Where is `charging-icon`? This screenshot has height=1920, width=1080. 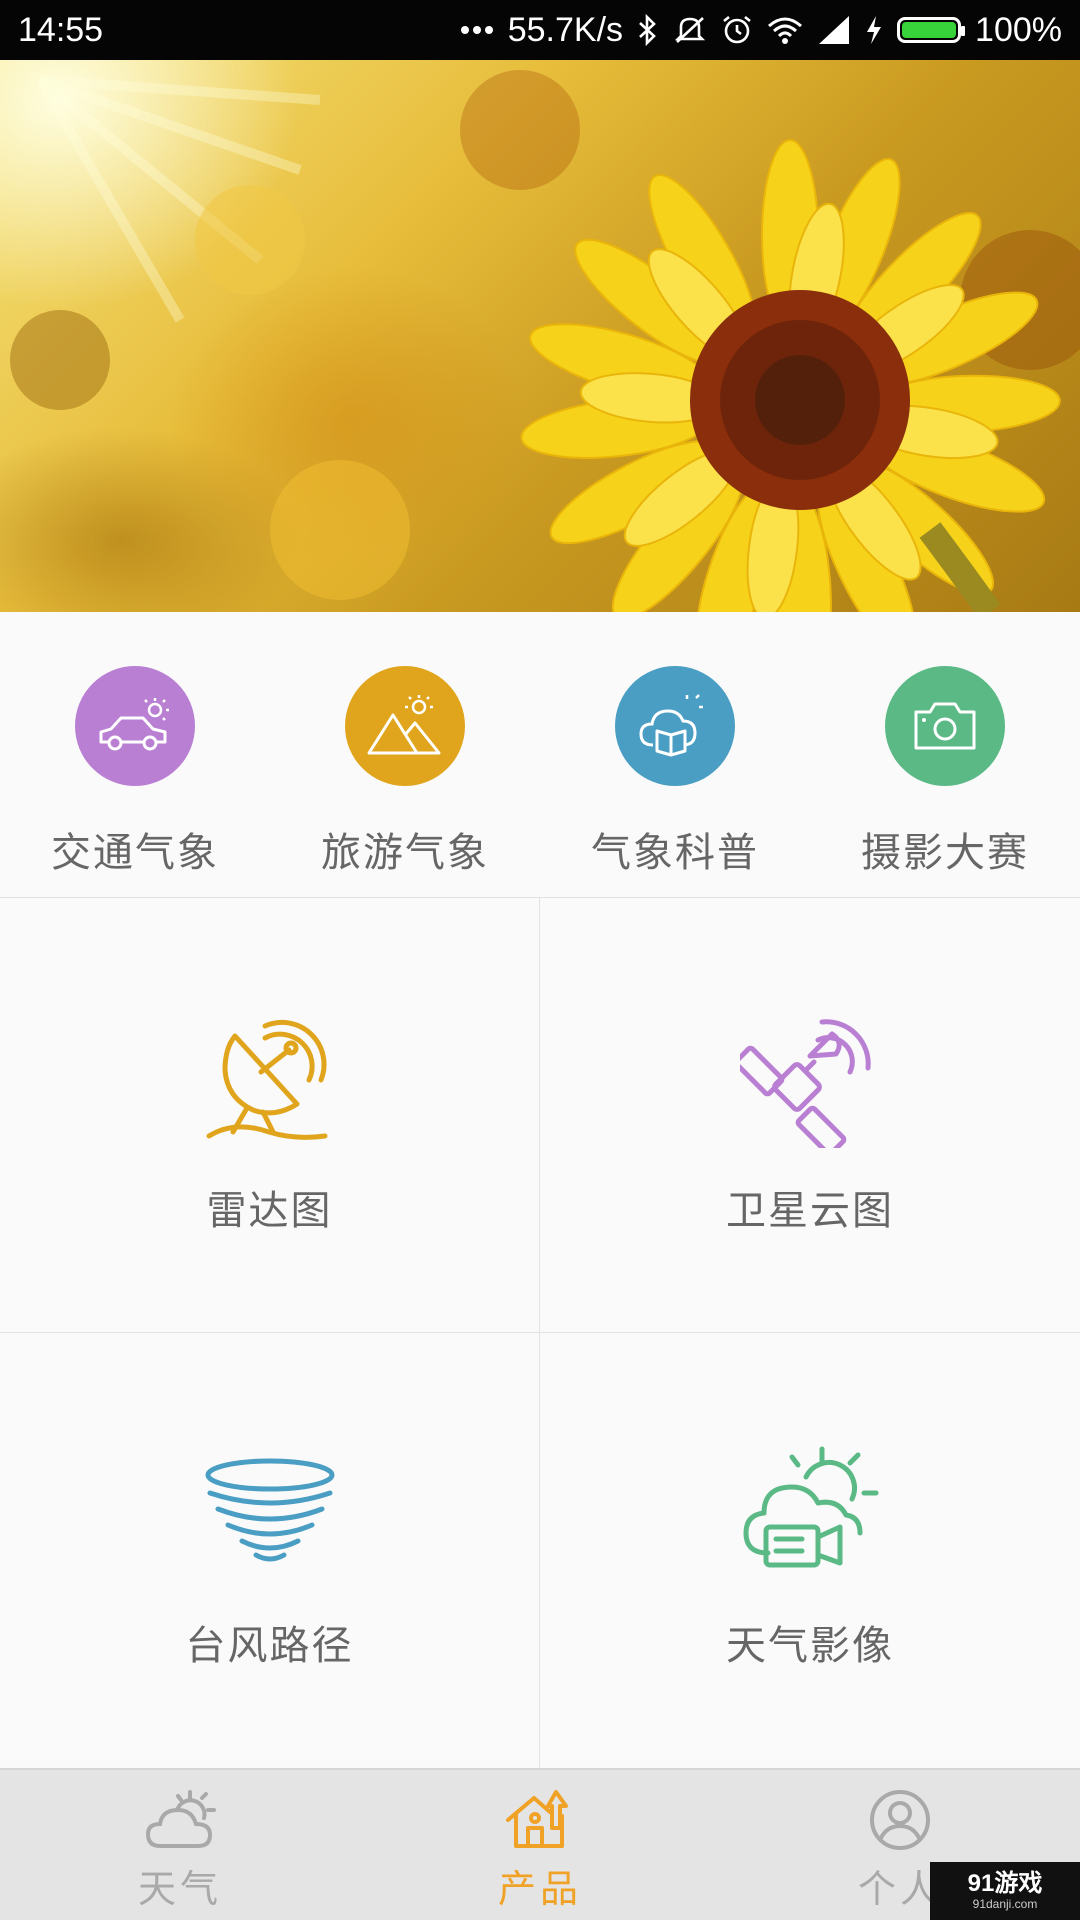
charging-icon is located at coordinates (874, 30).